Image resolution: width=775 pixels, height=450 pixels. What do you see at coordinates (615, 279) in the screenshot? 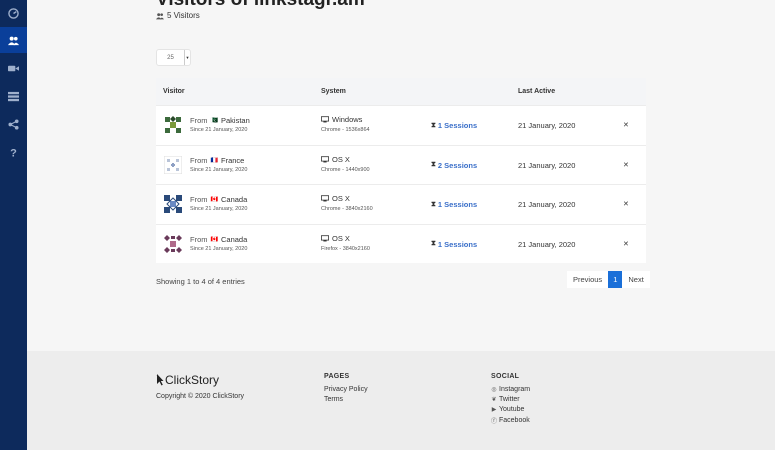
I see `pagination-page: 1` at bounding box center [615, 279].